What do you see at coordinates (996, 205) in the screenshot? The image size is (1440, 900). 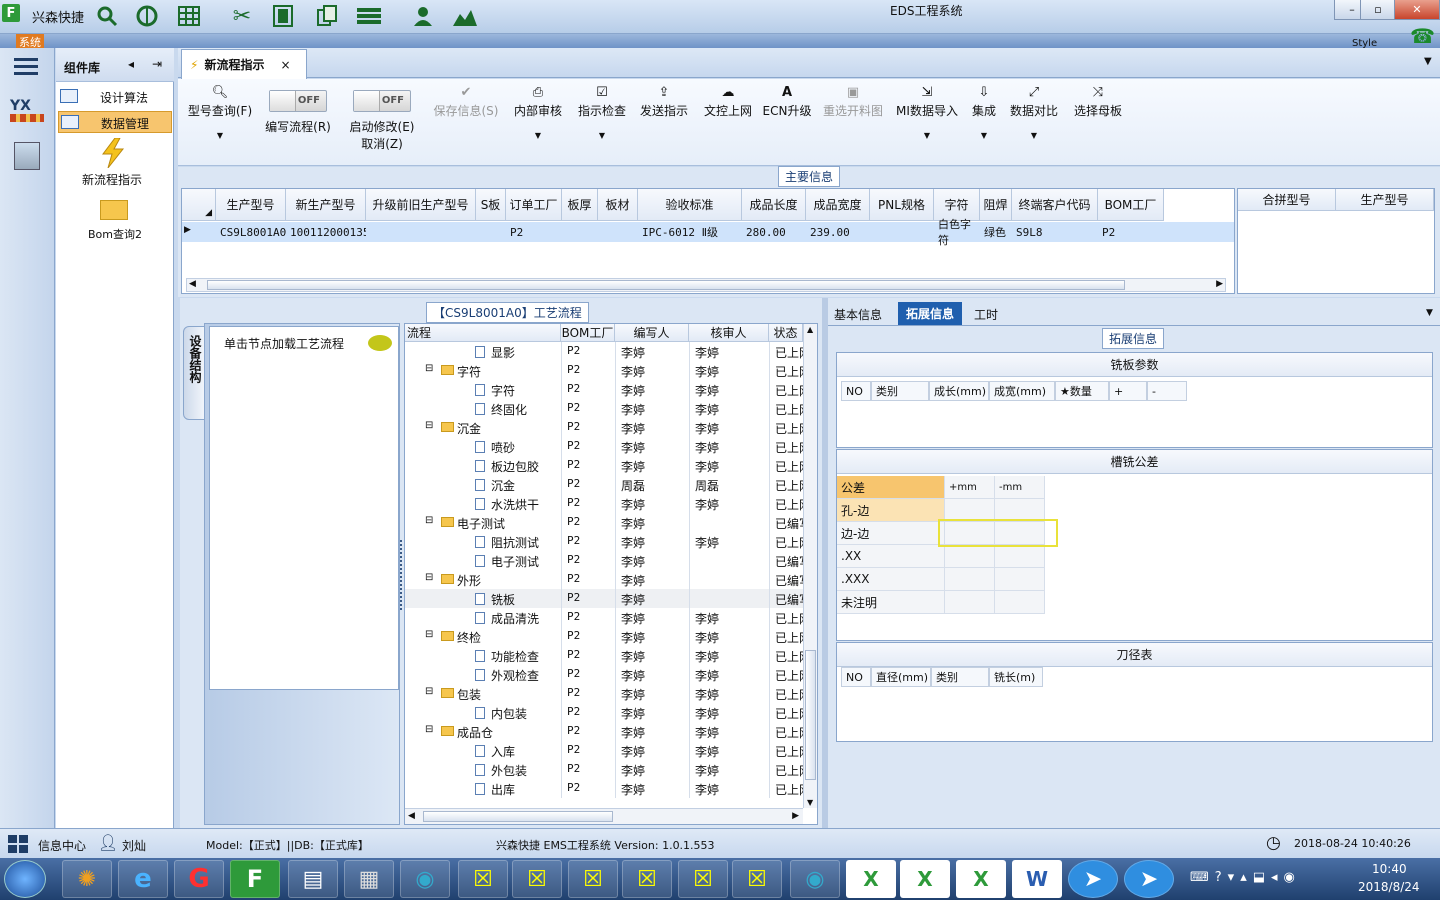 I see `column-header: 阻焊` at bounding box center [996, 205].